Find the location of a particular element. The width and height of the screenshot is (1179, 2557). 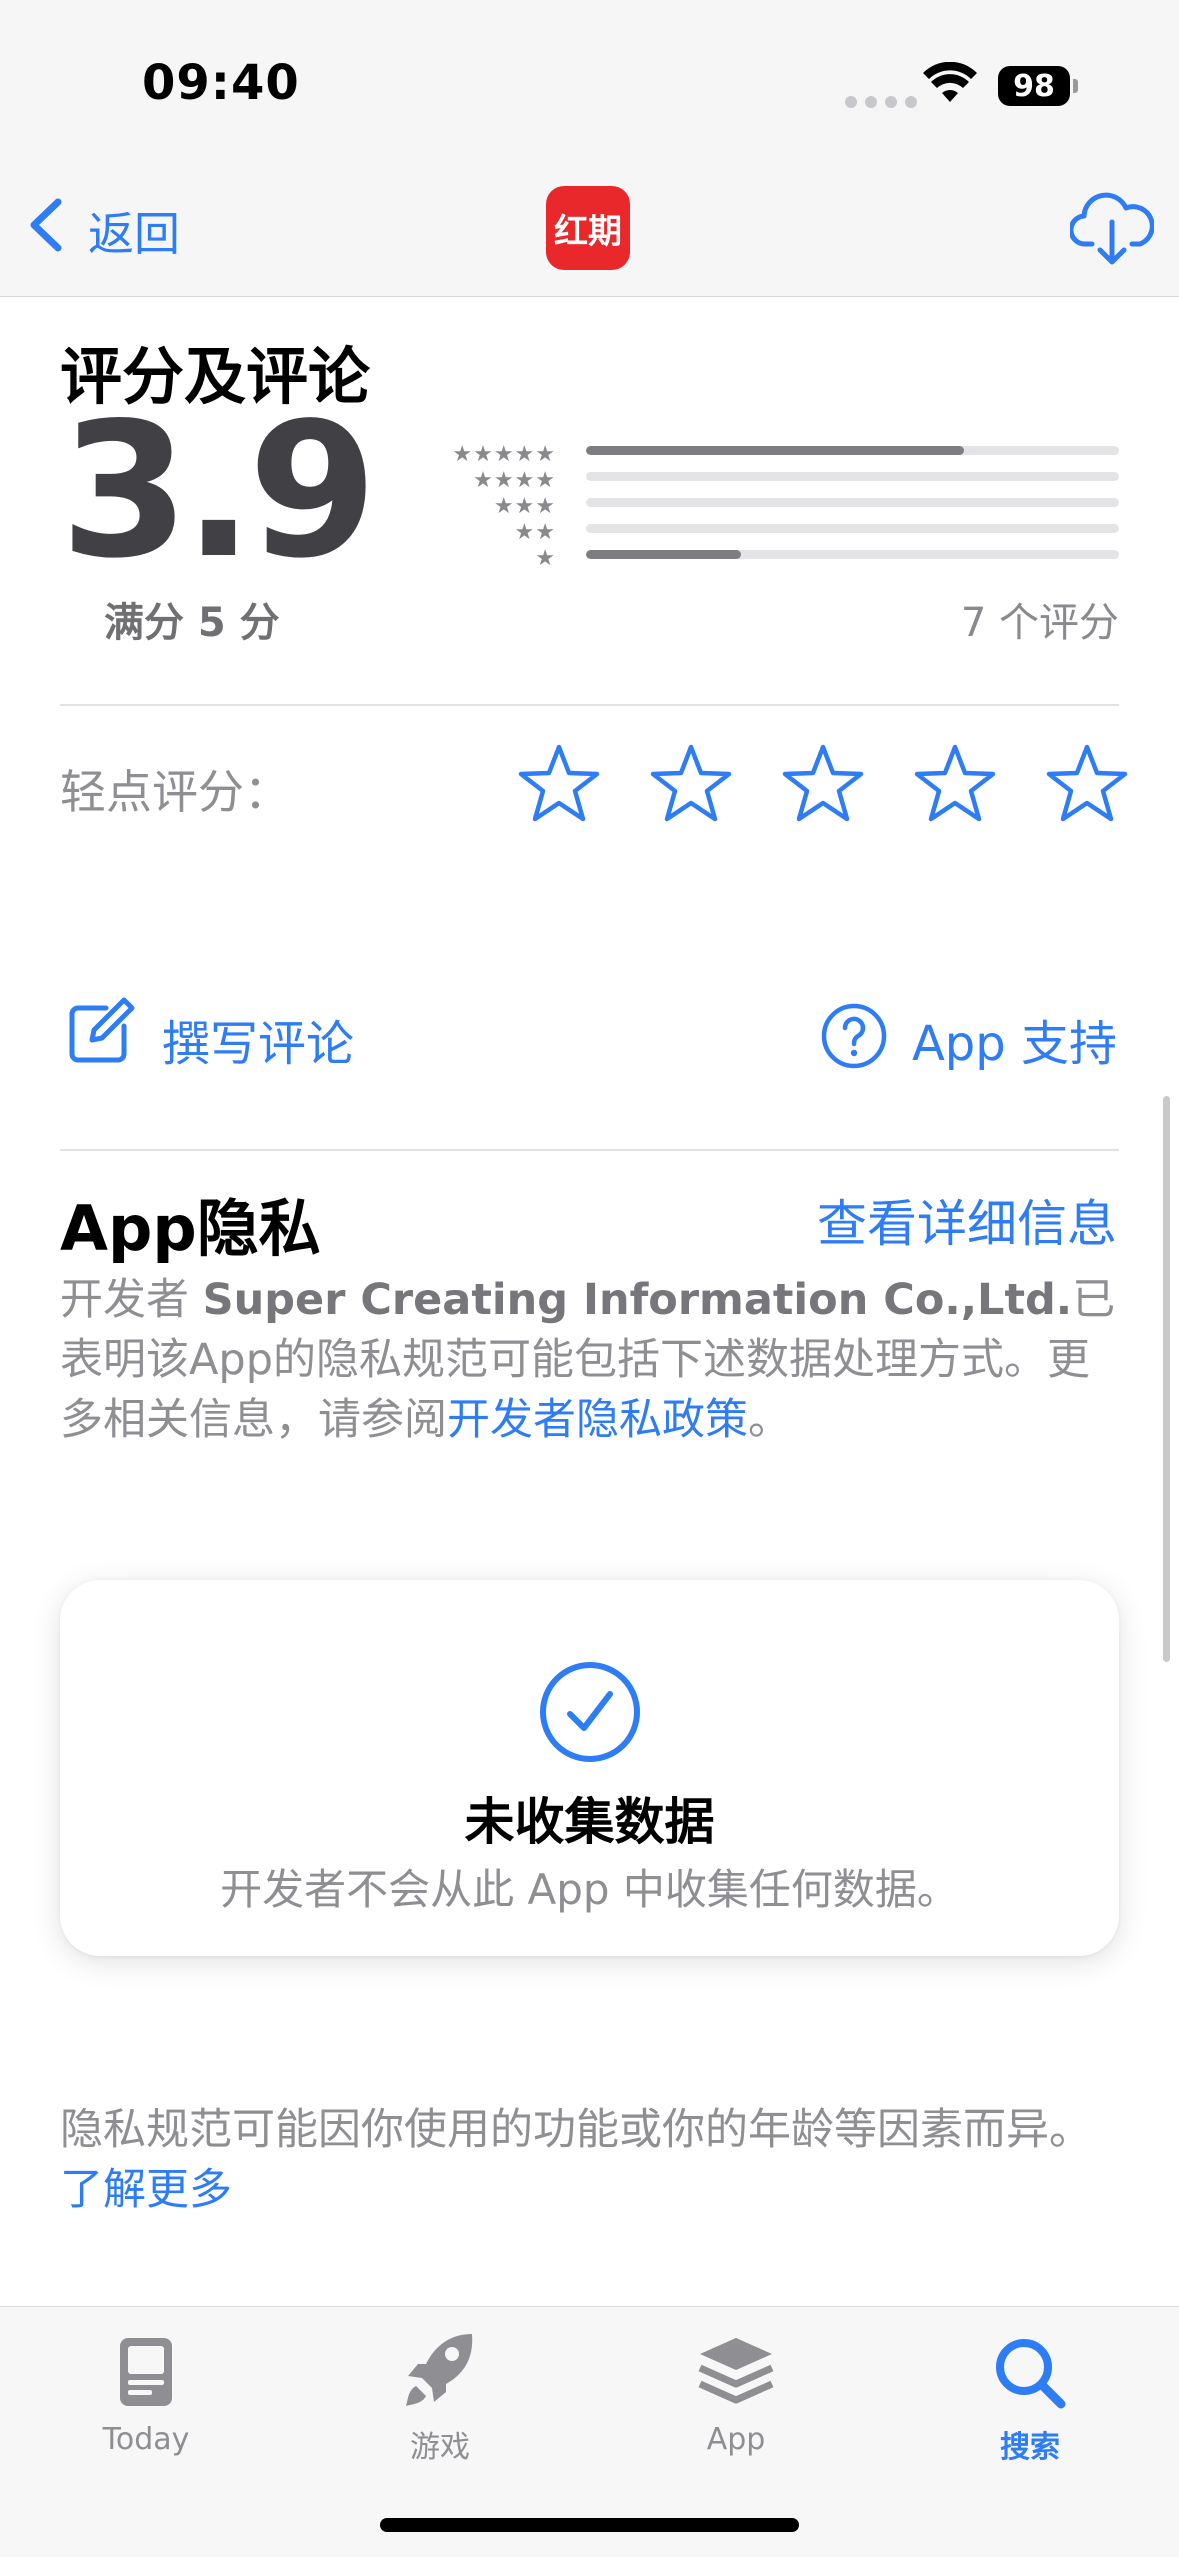

star-level-2: ★★ is located at coordinates (535, 532).